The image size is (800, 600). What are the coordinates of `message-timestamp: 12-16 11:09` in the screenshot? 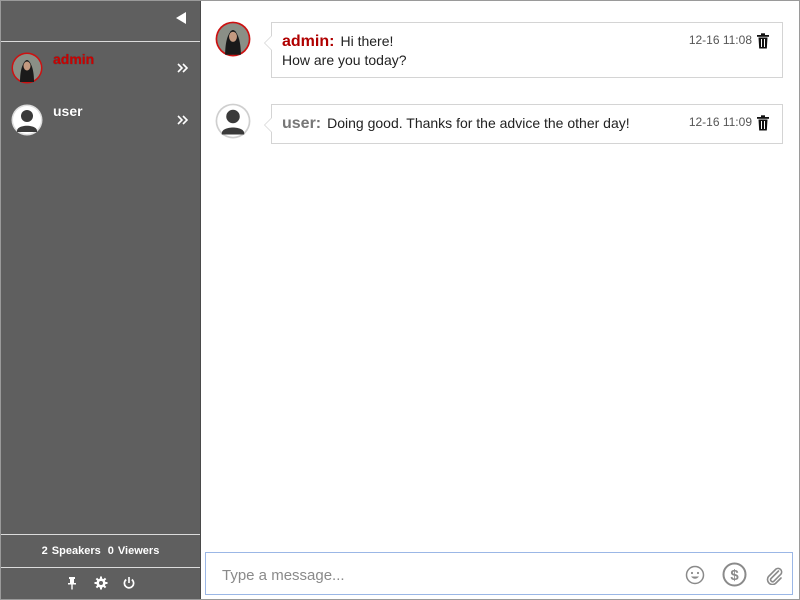 It's located at (720, 122).